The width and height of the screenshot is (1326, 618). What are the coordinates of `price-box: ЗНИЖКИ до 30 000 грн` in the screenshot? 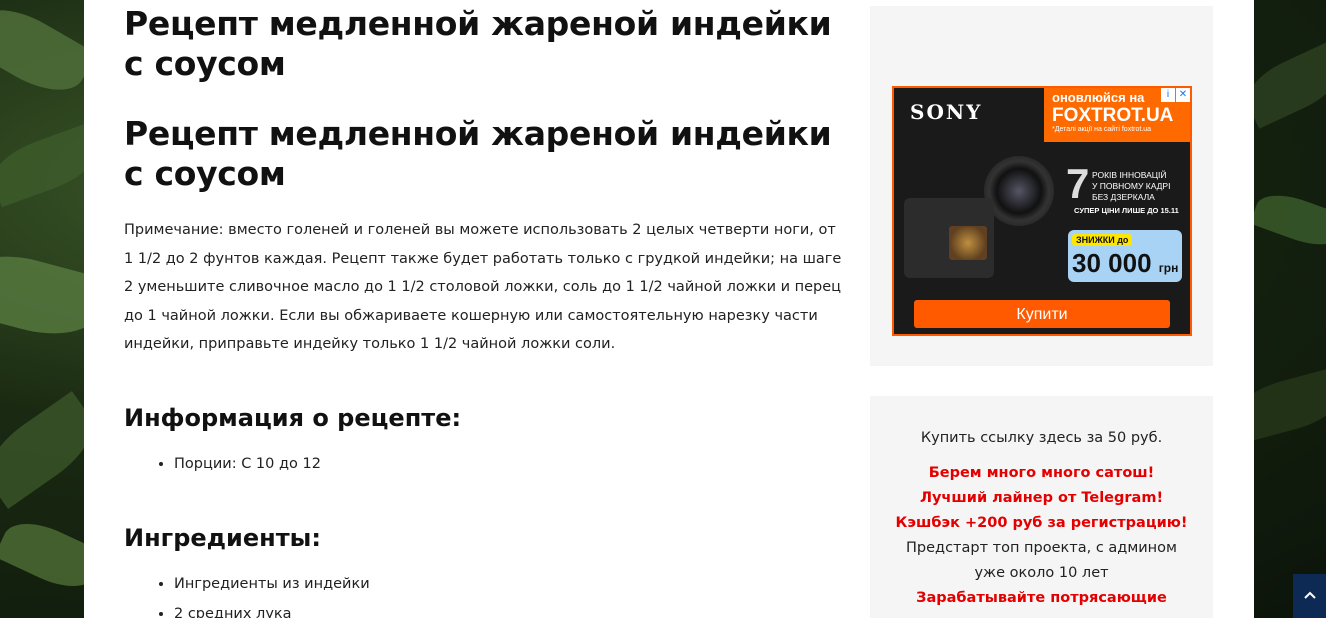 It's located at (1125, 256).